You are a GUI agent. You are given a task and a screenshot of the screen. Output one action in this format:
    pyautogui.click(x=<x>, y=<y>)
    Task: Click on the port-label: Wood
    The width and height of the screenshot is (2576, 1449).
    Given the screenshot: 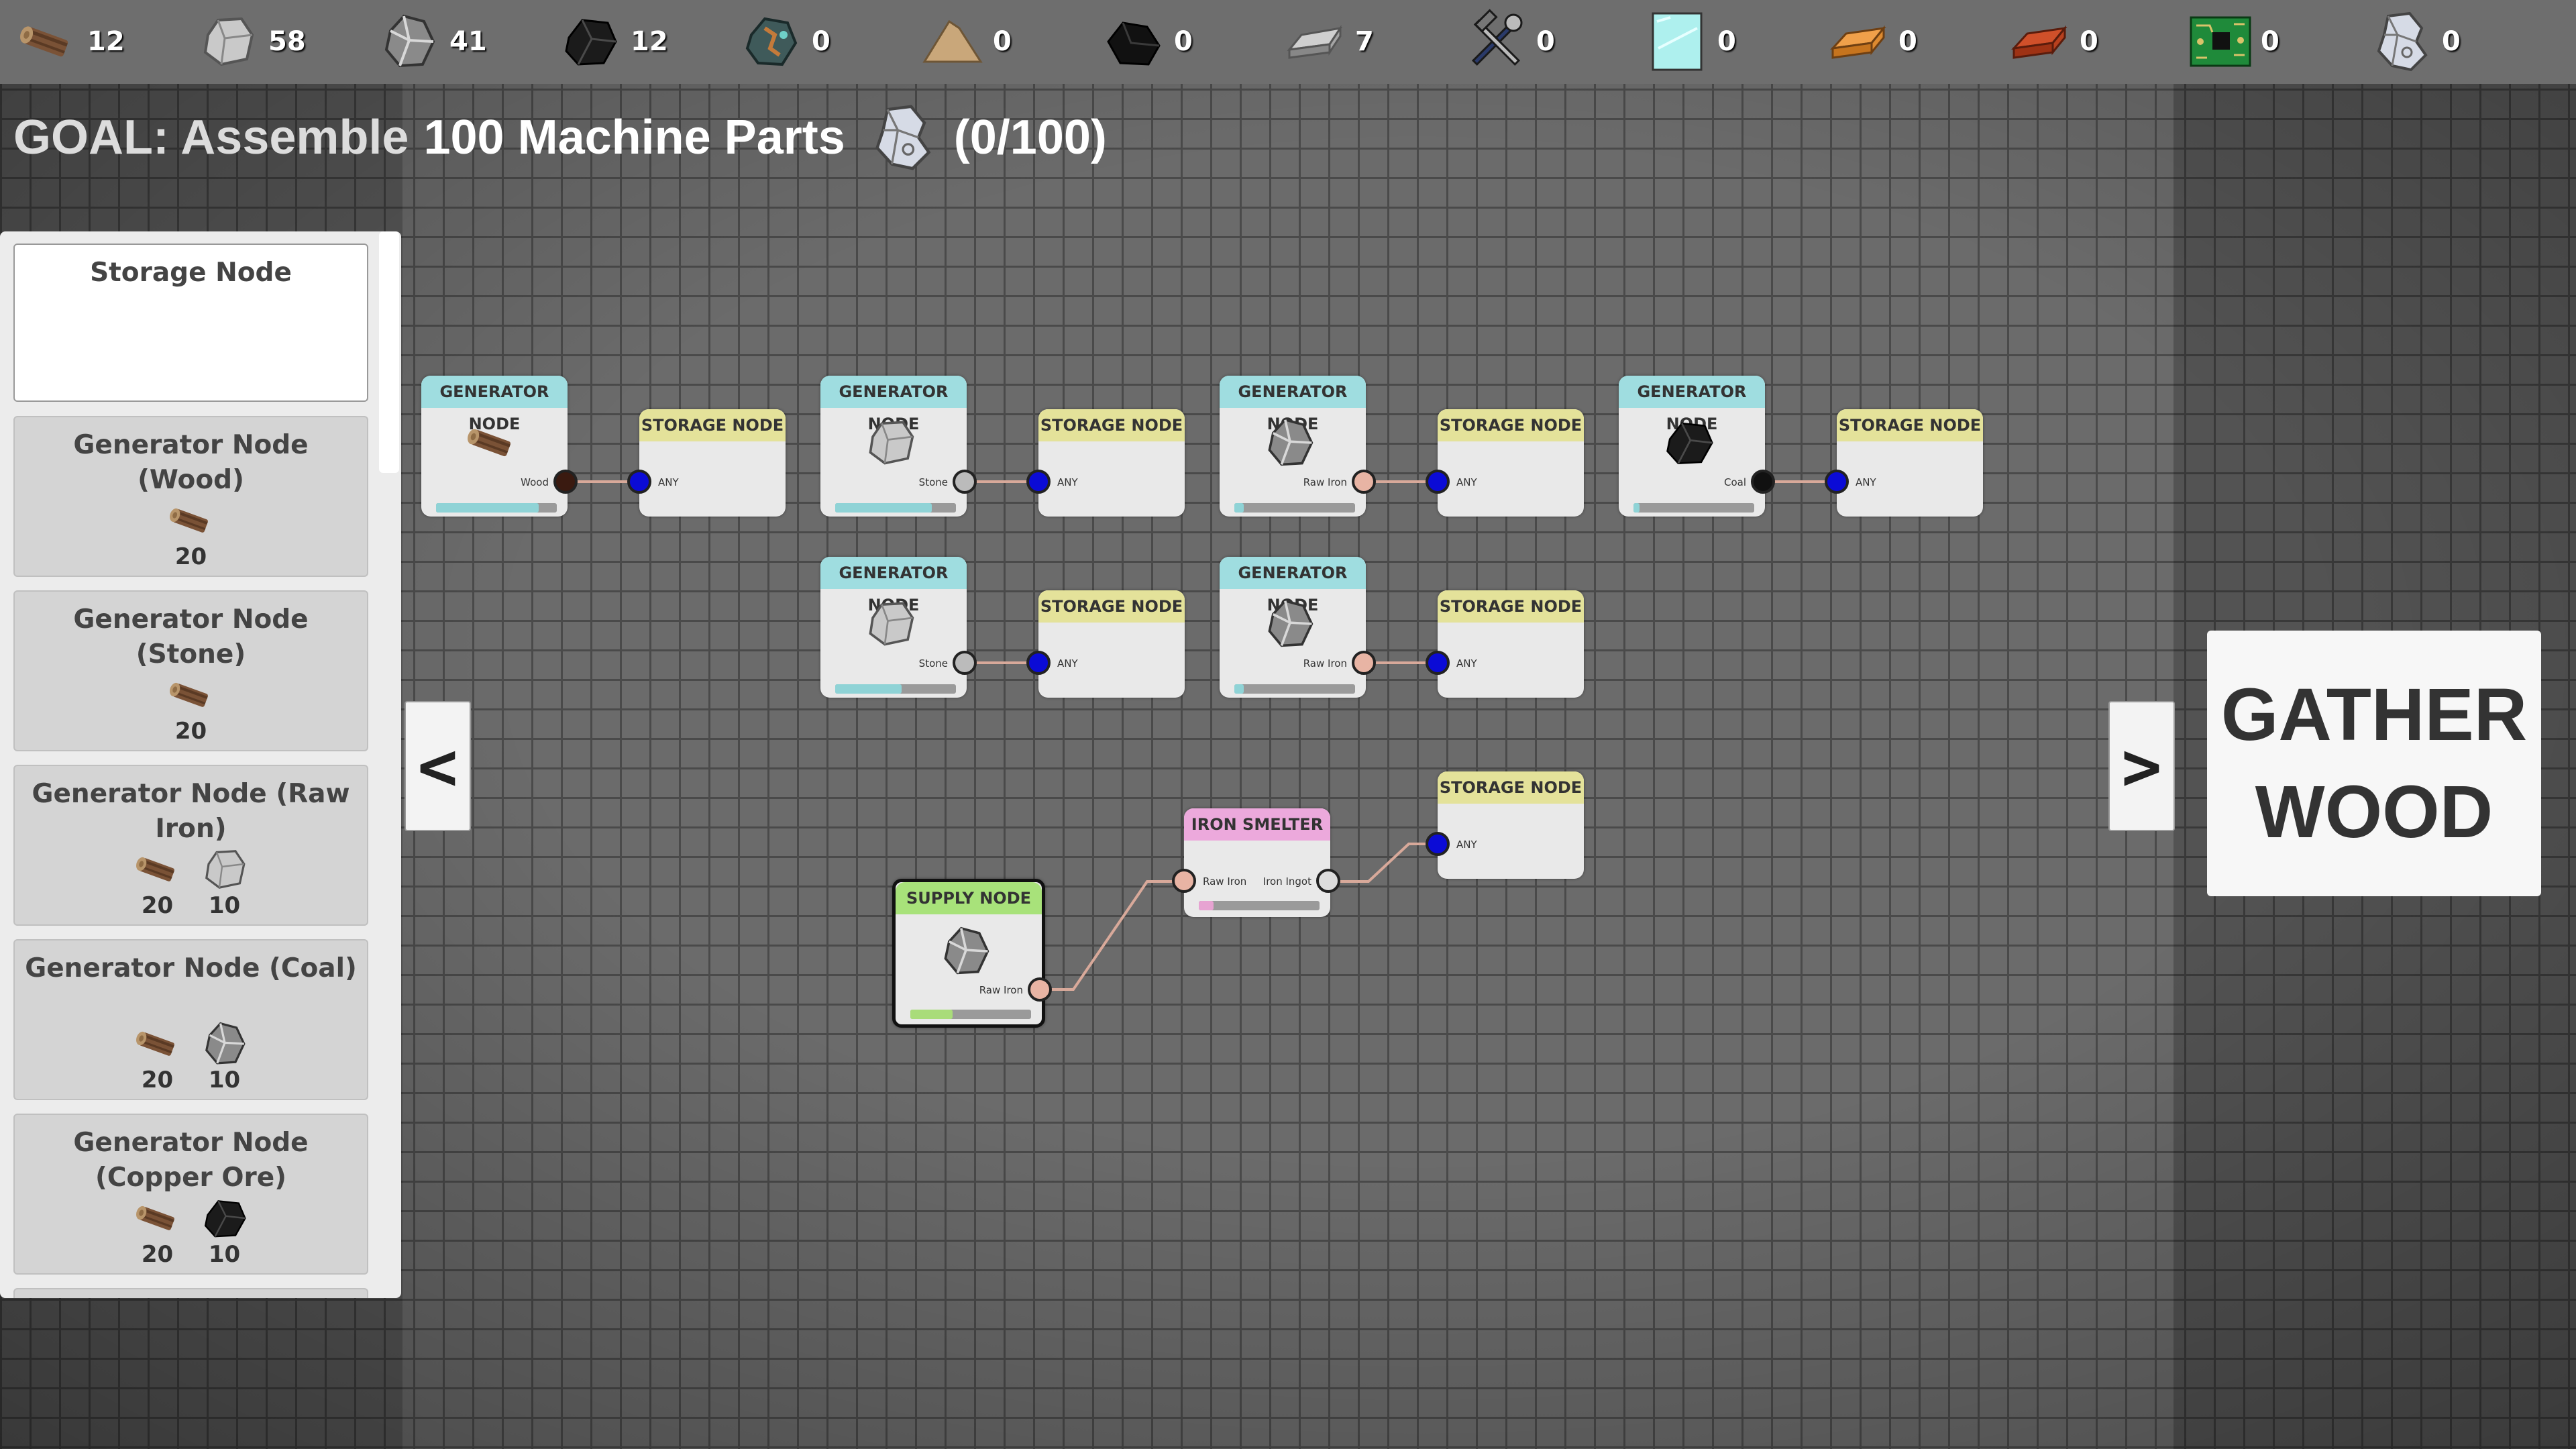 What is the action you would take?
    pyautogui.click(x=535, y=482)
    